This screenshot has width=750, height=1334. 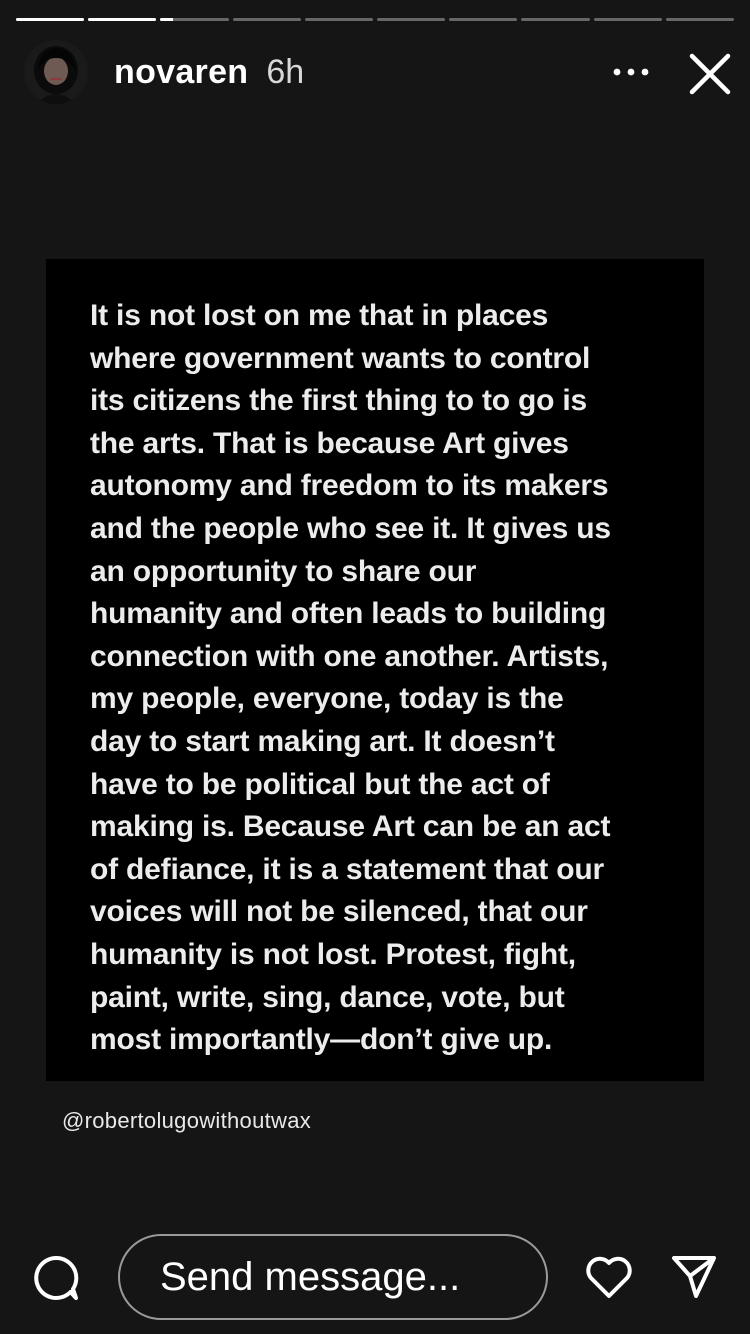 I want to click on close-icon, so click(x=710, y=74).